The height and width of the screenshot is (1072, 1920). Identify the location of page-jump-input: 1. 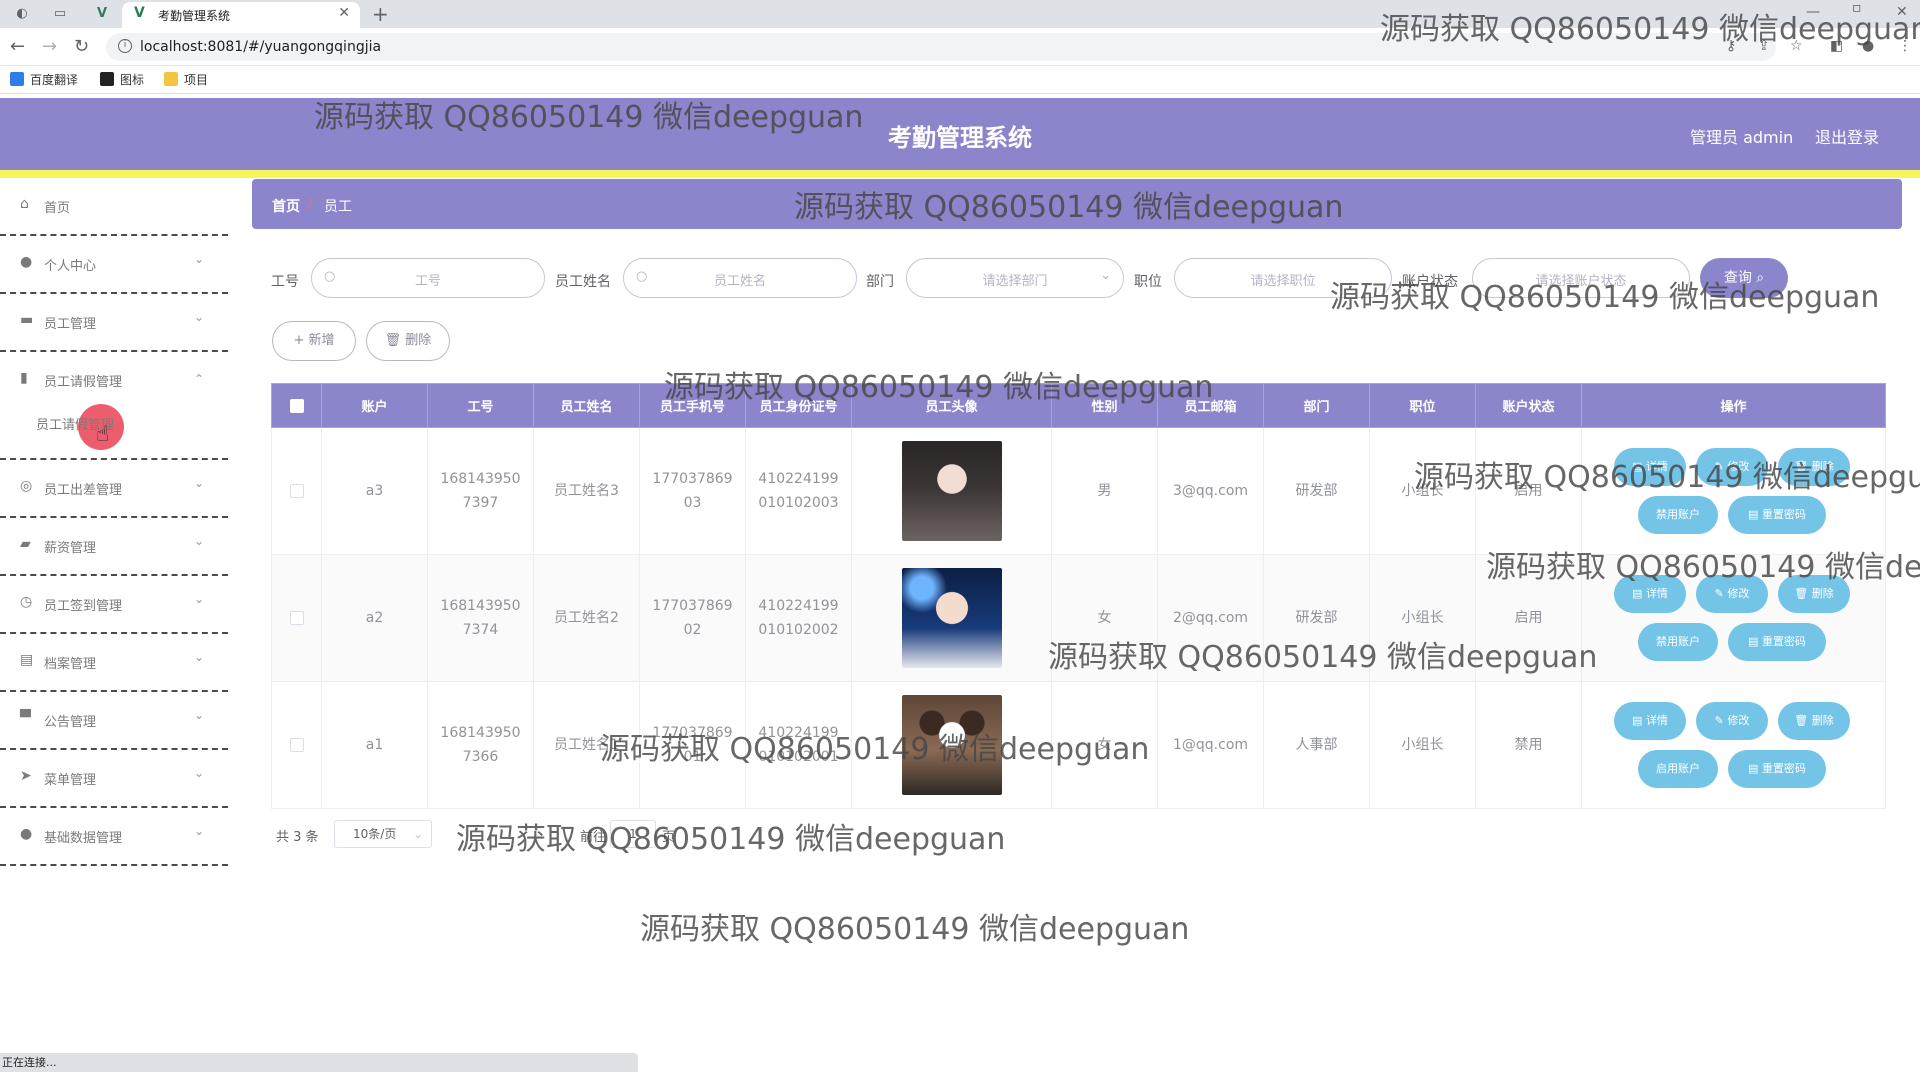
(633, 834).